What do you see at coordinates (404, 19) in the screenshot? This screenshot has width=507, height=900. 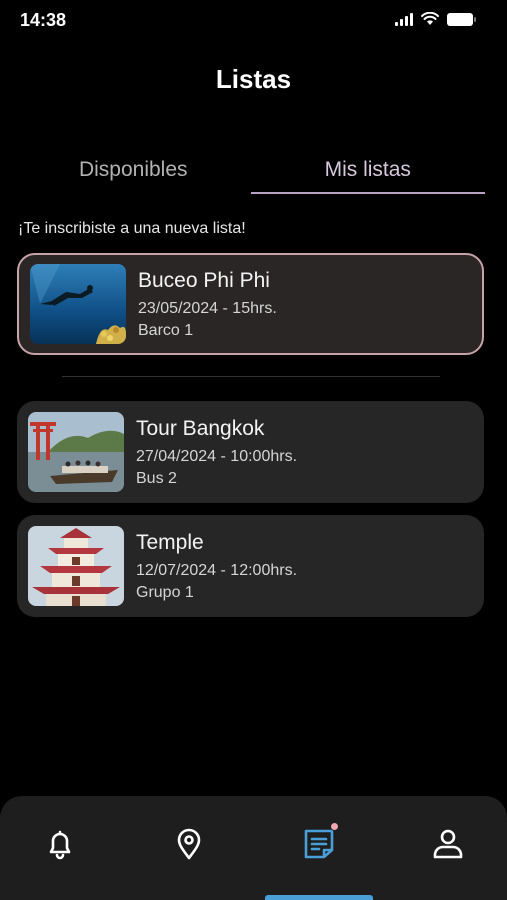 I see `signal-icon` at bounding box center [404, 19].